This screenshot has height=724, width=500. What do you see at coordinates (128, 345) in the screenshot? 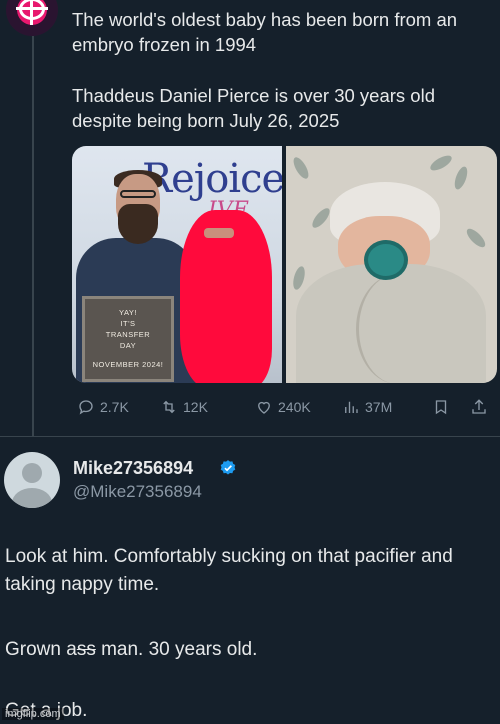
I see `letterboard-line: DAY` at bounding box center [128, 345].